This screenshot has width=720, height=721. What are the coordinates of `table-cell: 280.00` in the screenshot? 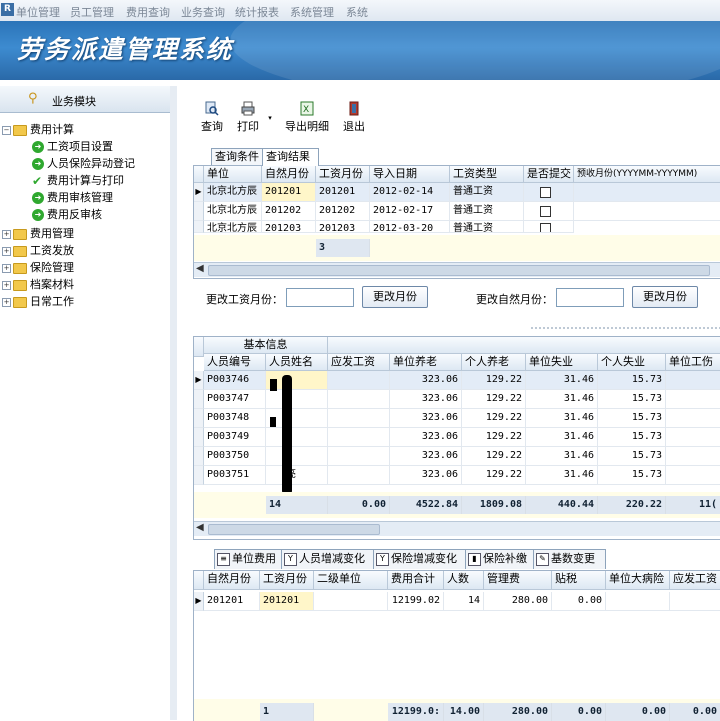 It's located at (518, 601).